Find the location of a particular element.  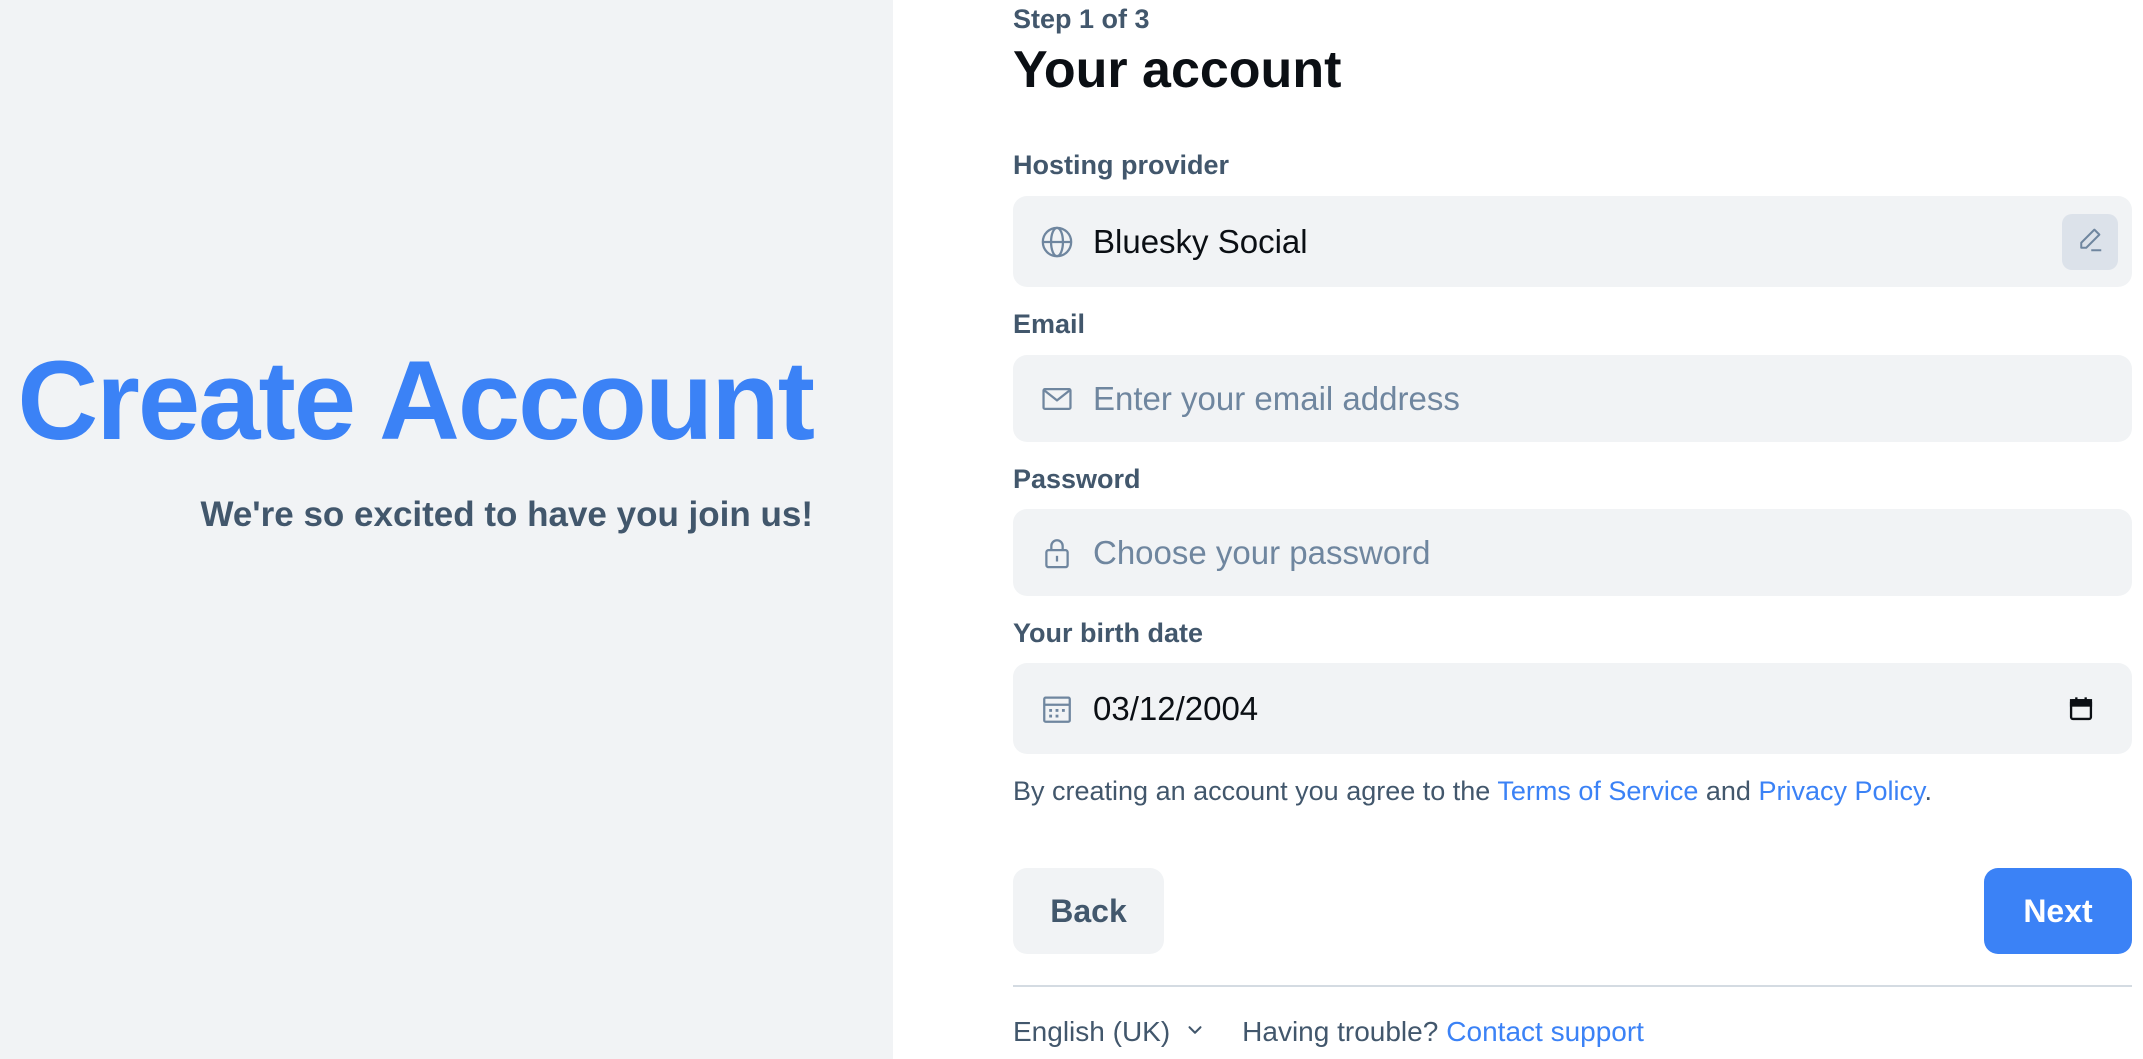

hosting-provider-field: Bluesky Social is located at coordinates (1572, 241).